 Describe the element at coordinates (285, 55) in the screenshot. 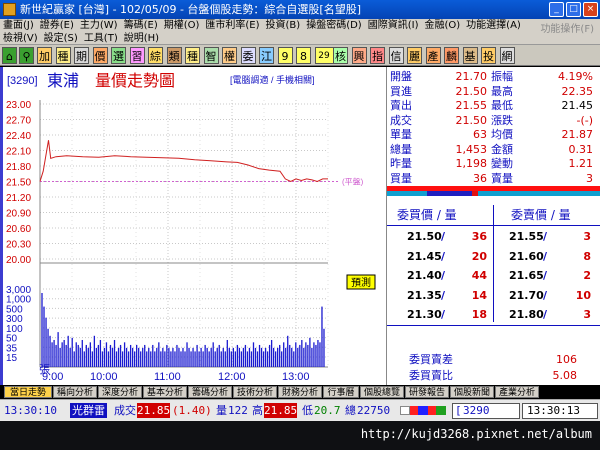

I see `toolbar-button: 9` at that location.